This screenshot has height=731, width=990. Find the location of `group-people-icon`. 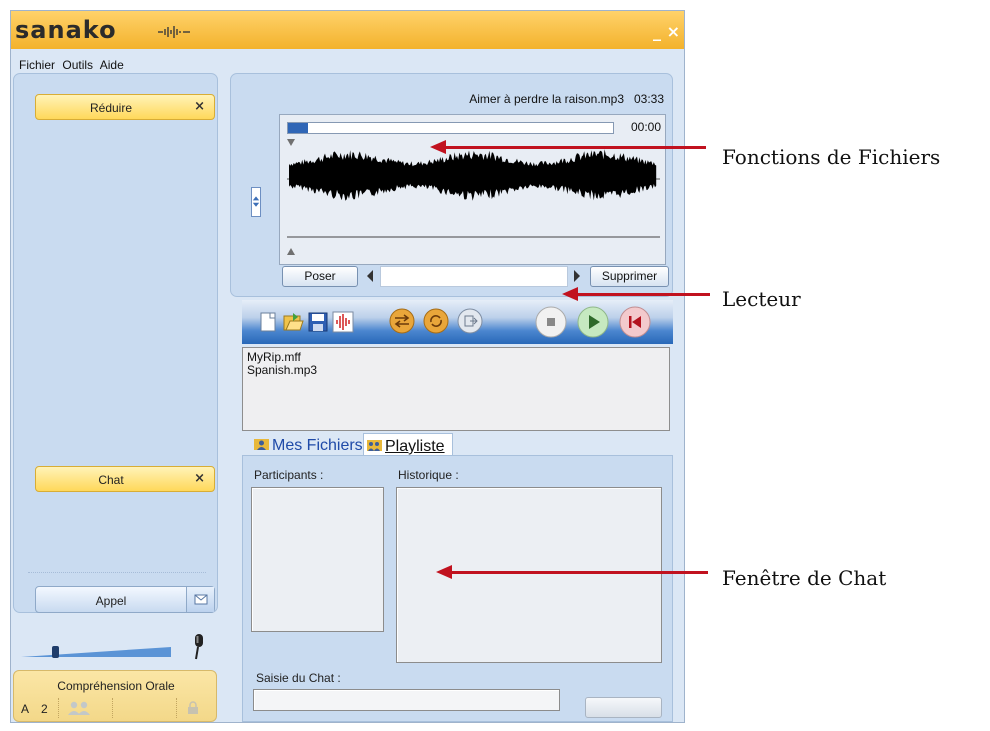

group-people-icon is located at coordinates (79, 708).